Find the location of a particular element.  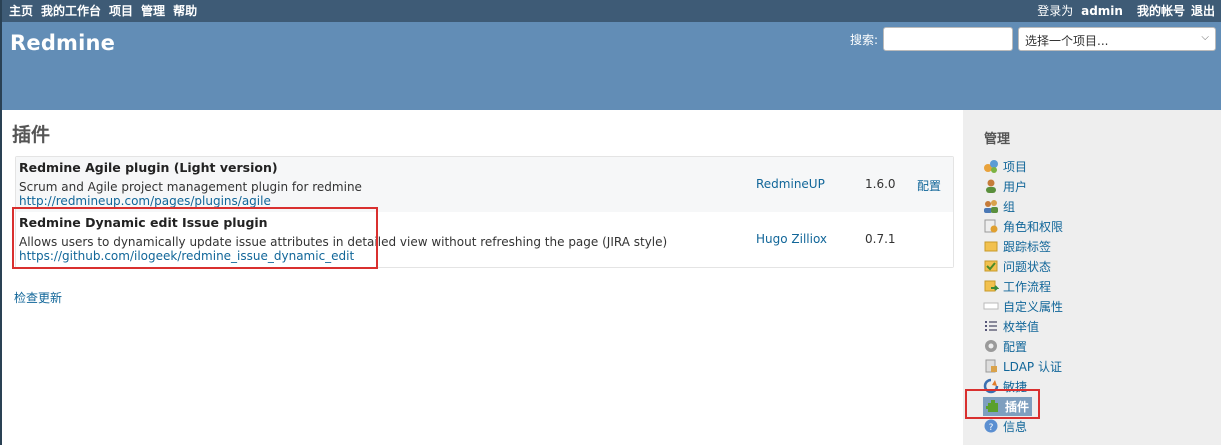

top-menu-my-page: 我的工作台 is located at coordinates (71, 11).